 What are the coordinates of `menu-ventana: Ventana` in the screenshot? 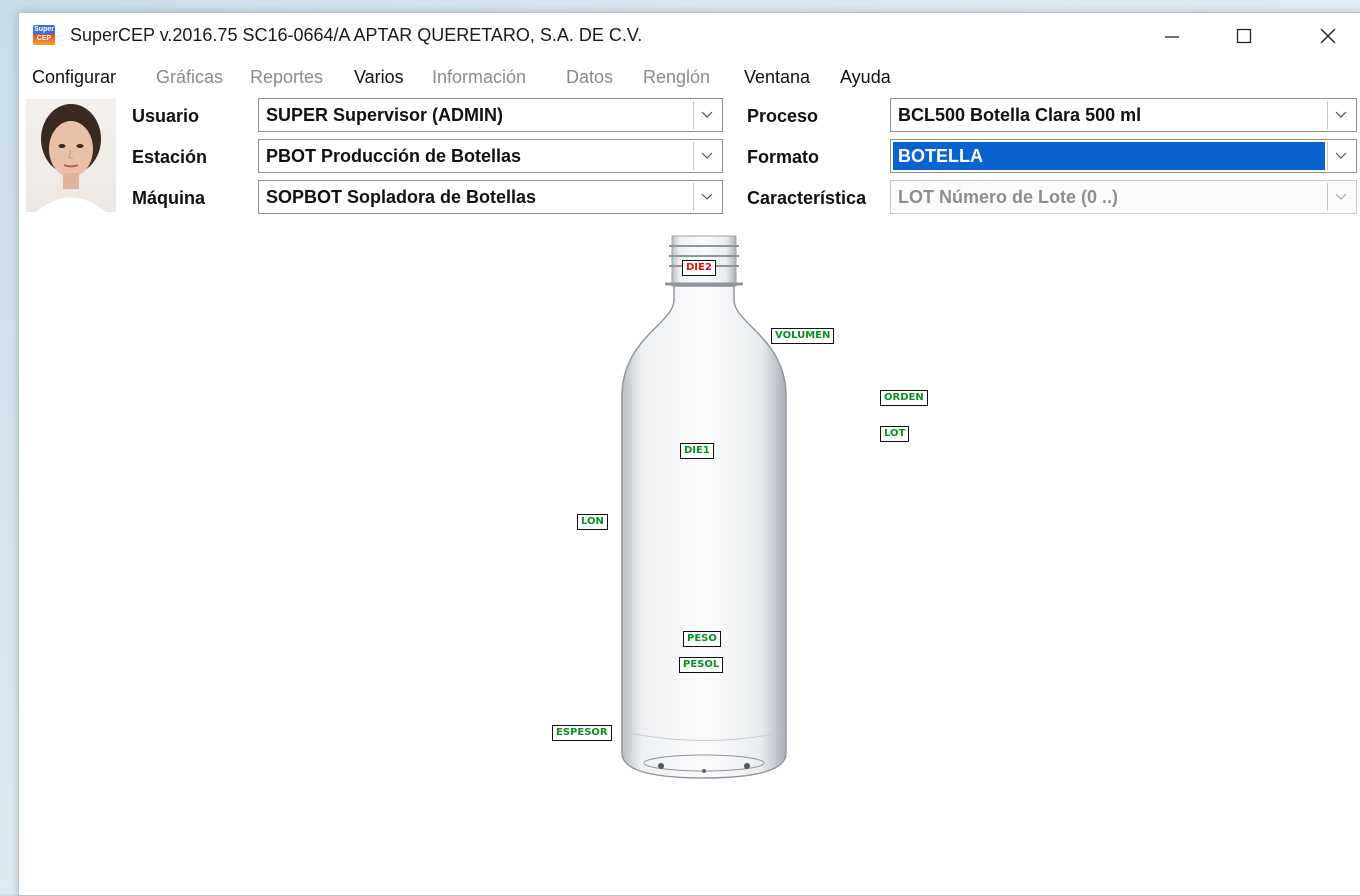 It's located at (777, 77).